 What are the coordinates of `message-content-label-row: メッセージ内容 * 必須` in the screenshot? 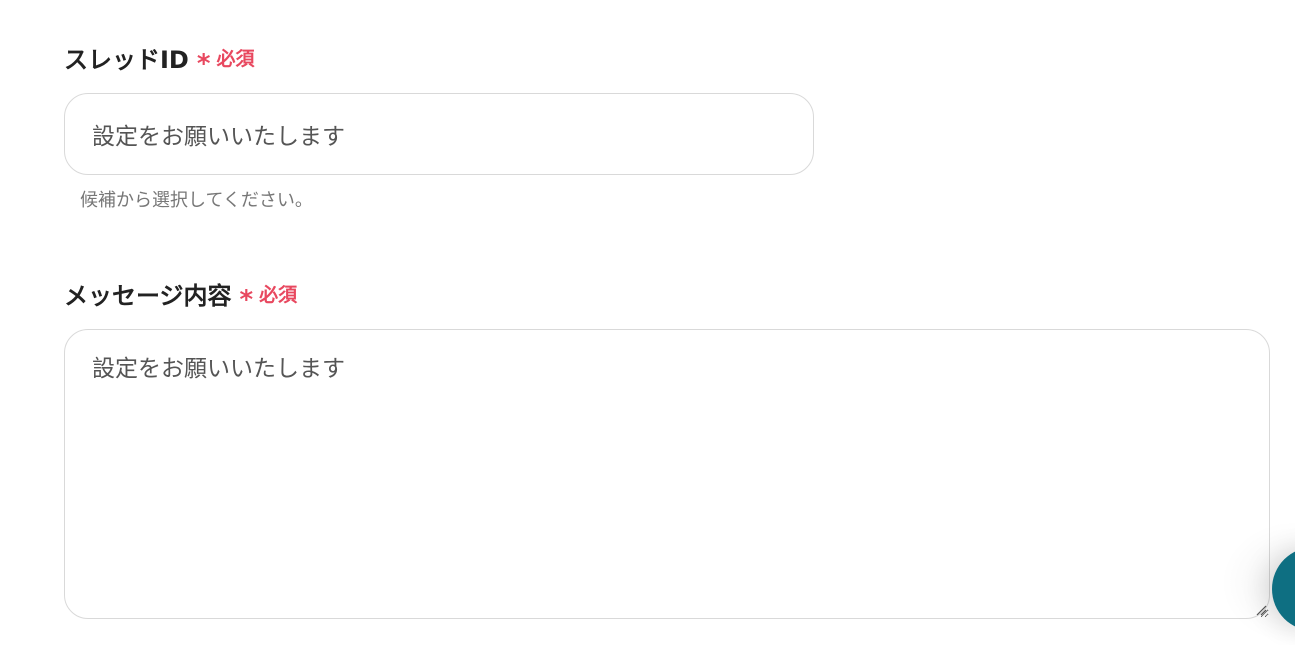 It's located at (181, 295).